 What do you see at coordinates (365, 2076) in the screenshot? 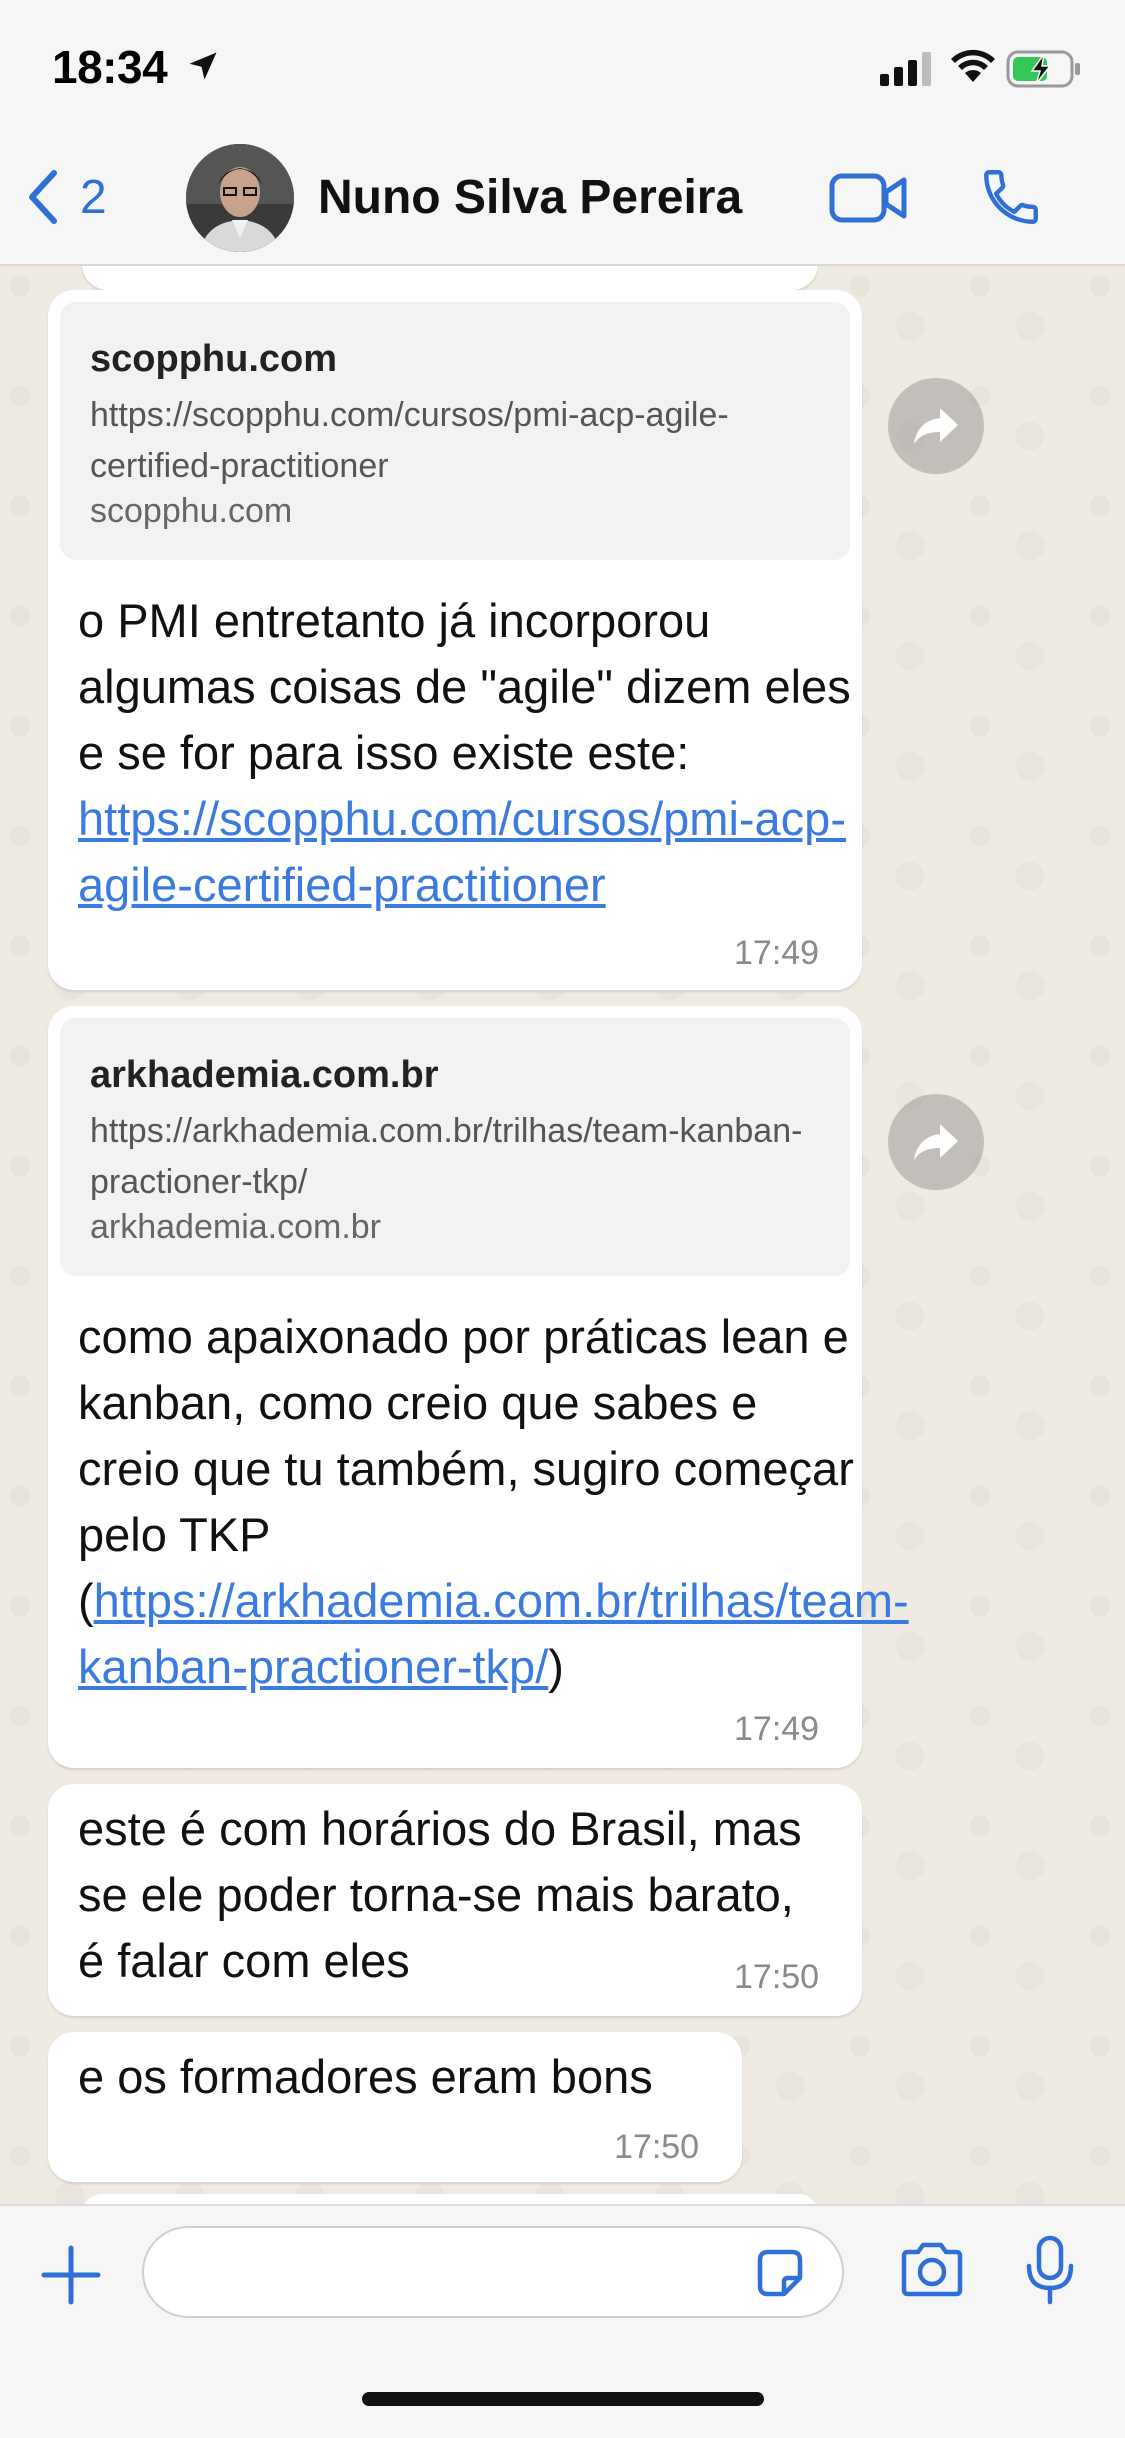
I see `message-text: e os formadores eram bons` at bounding box center [365, 2076].